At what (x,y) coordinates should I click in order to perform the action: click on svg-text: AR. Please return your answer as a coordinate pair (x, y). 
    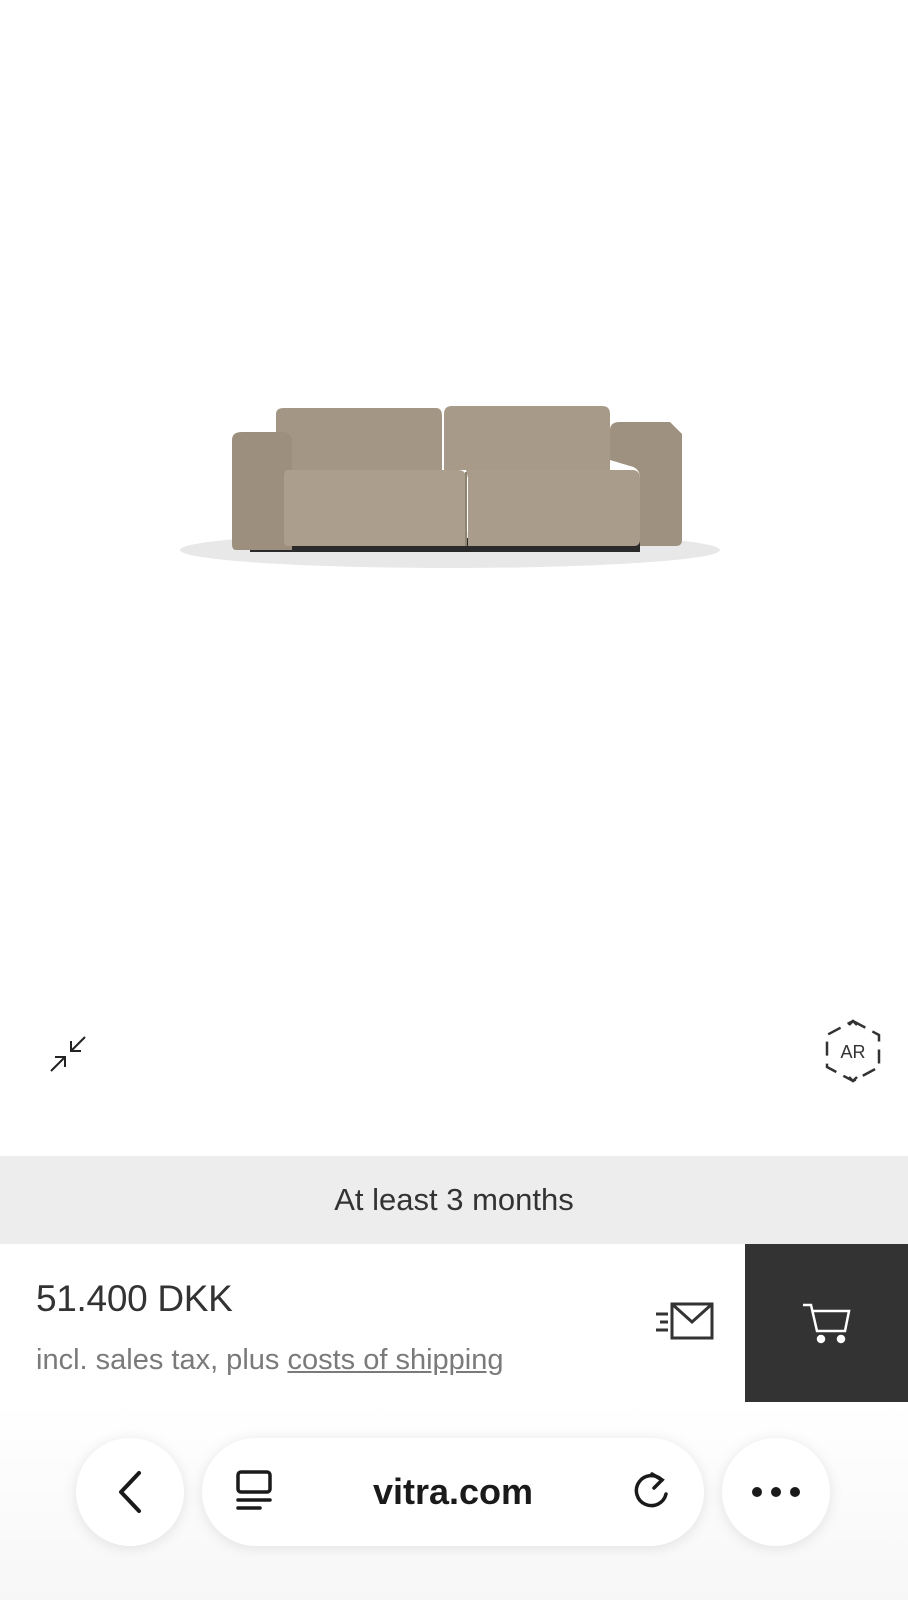
    Looking at the image, I should click on (852, 1052).